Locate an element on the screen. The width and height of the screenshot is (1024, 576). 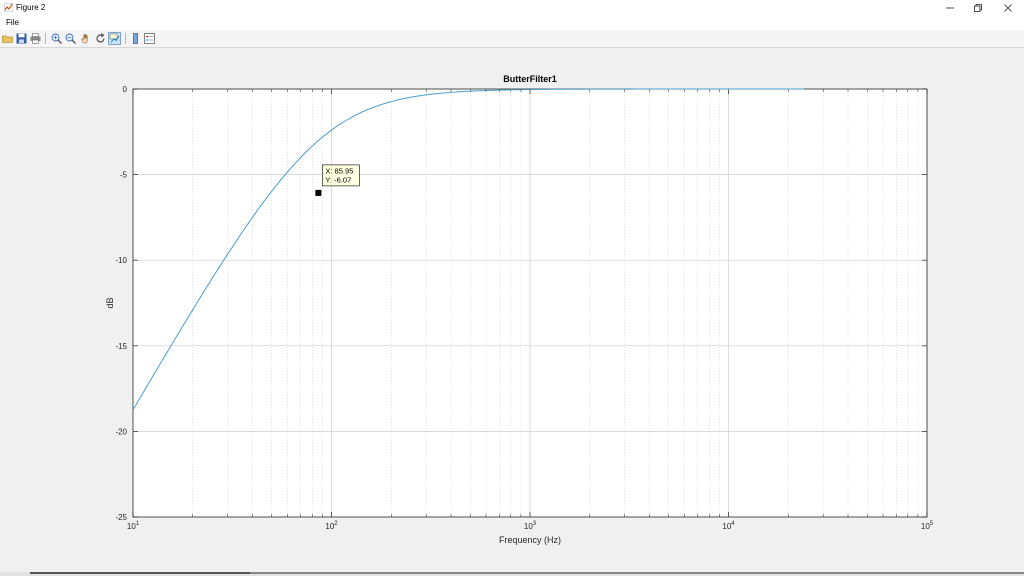
zoom-out-icon is located at coordinates (70, 38).